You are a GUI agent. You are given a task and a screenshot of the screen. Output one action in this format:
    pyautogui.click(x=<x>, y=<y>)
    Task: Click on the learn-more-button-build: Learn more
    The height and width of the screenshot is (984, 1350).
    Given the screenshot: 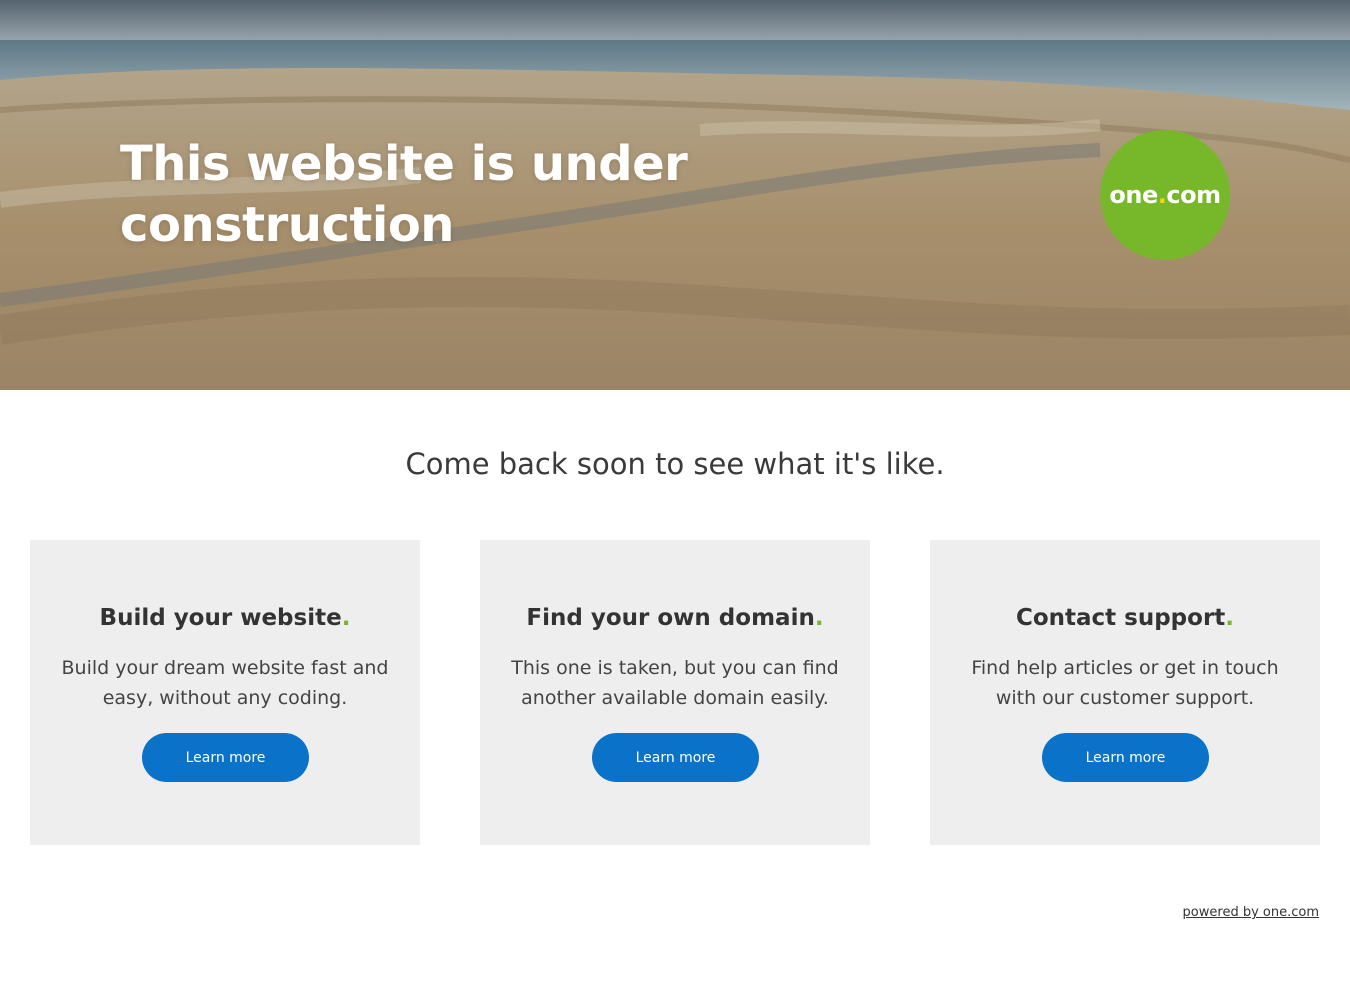 What is the action you would take?
    pyautogui.click(x=225, y=757)
    